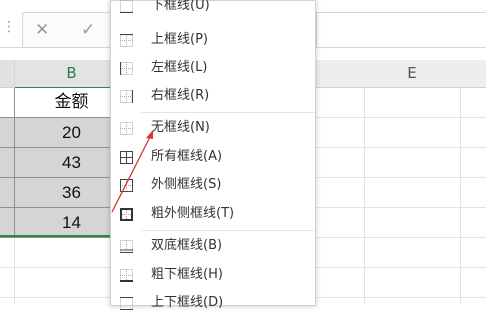  What do you see at coordinates (132, 171) in the screenshot?
I see `annotation-arrow` at bounding box center [132, 171].